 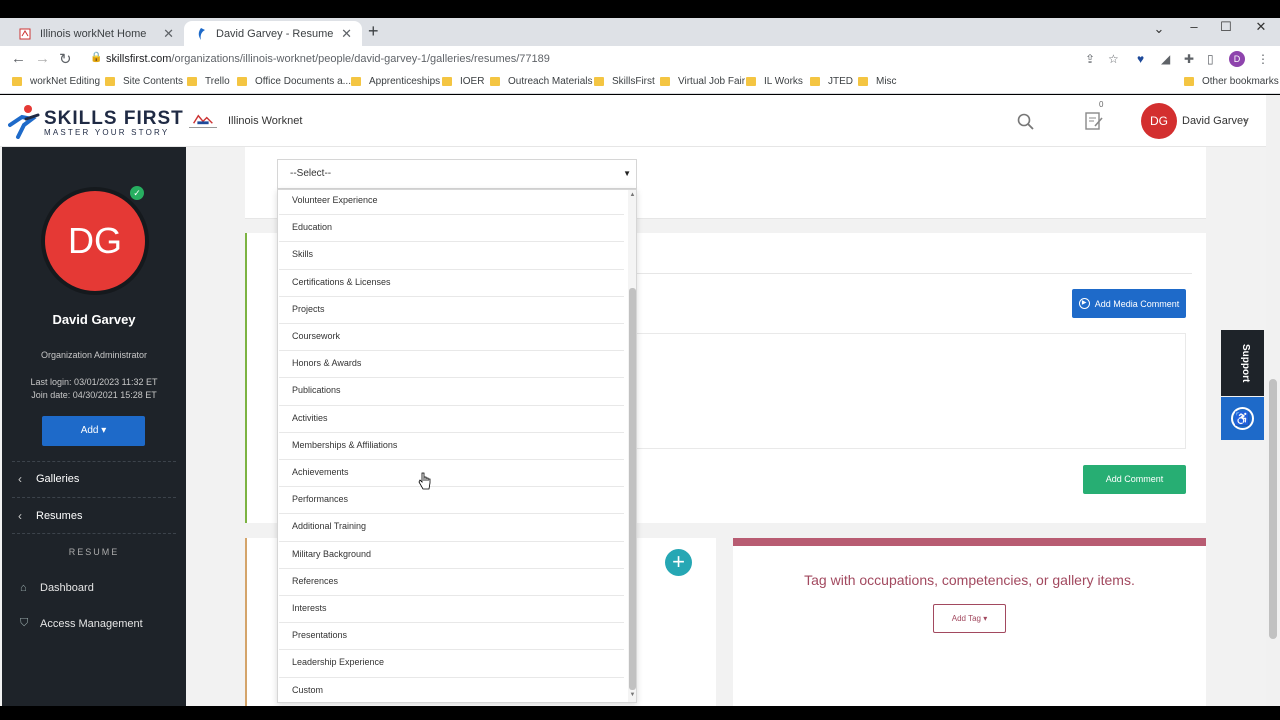 I want to click on close-window-icon: ✕, so click(x=1261, y=27).